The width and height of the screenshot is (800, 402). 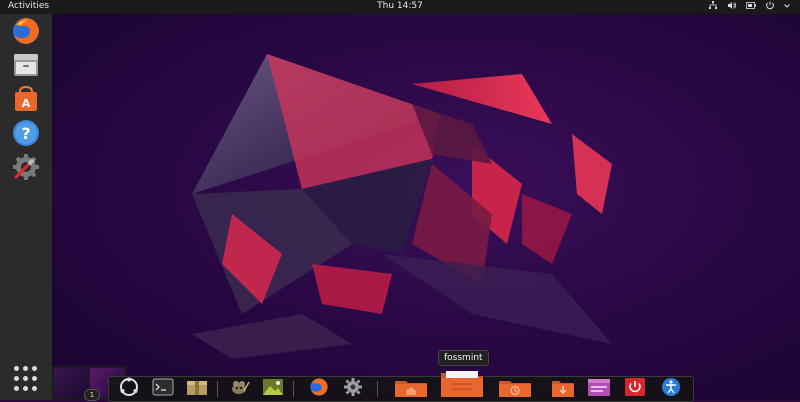 What do you see at coordinates (26, 207) in the screenshot?
I see `left-dock: A ?` at bounding box center [26, 207].